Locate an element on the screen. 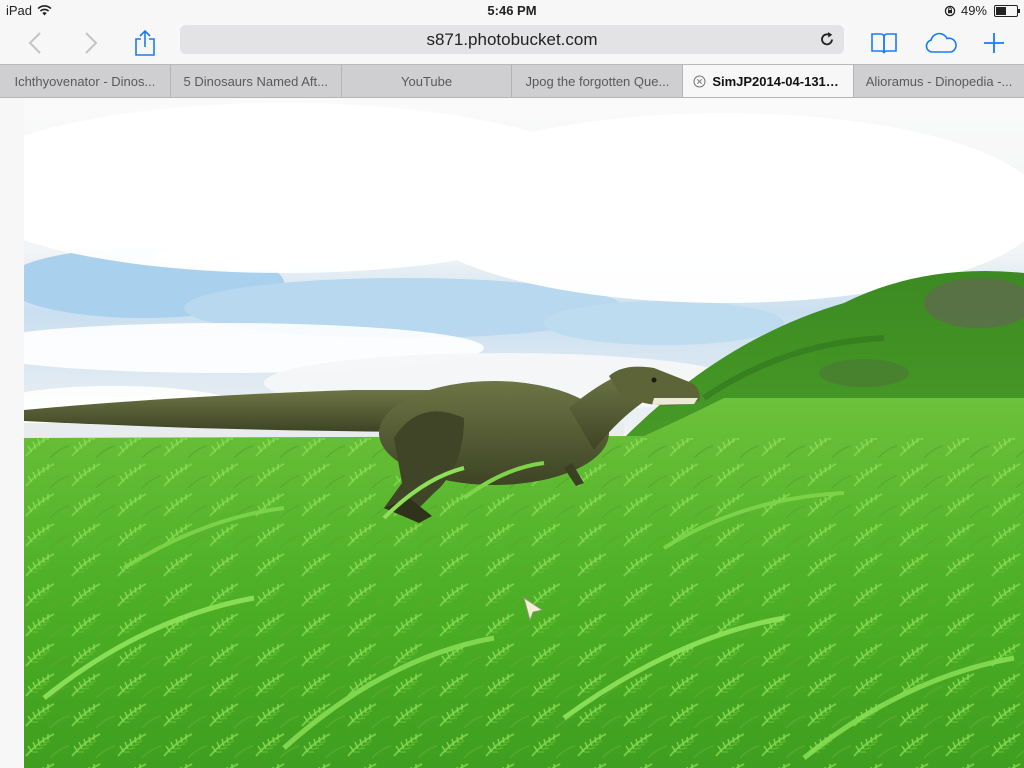 This screenshot has width=1024, height=768. plus-icon is located at coordinates (994, 43).